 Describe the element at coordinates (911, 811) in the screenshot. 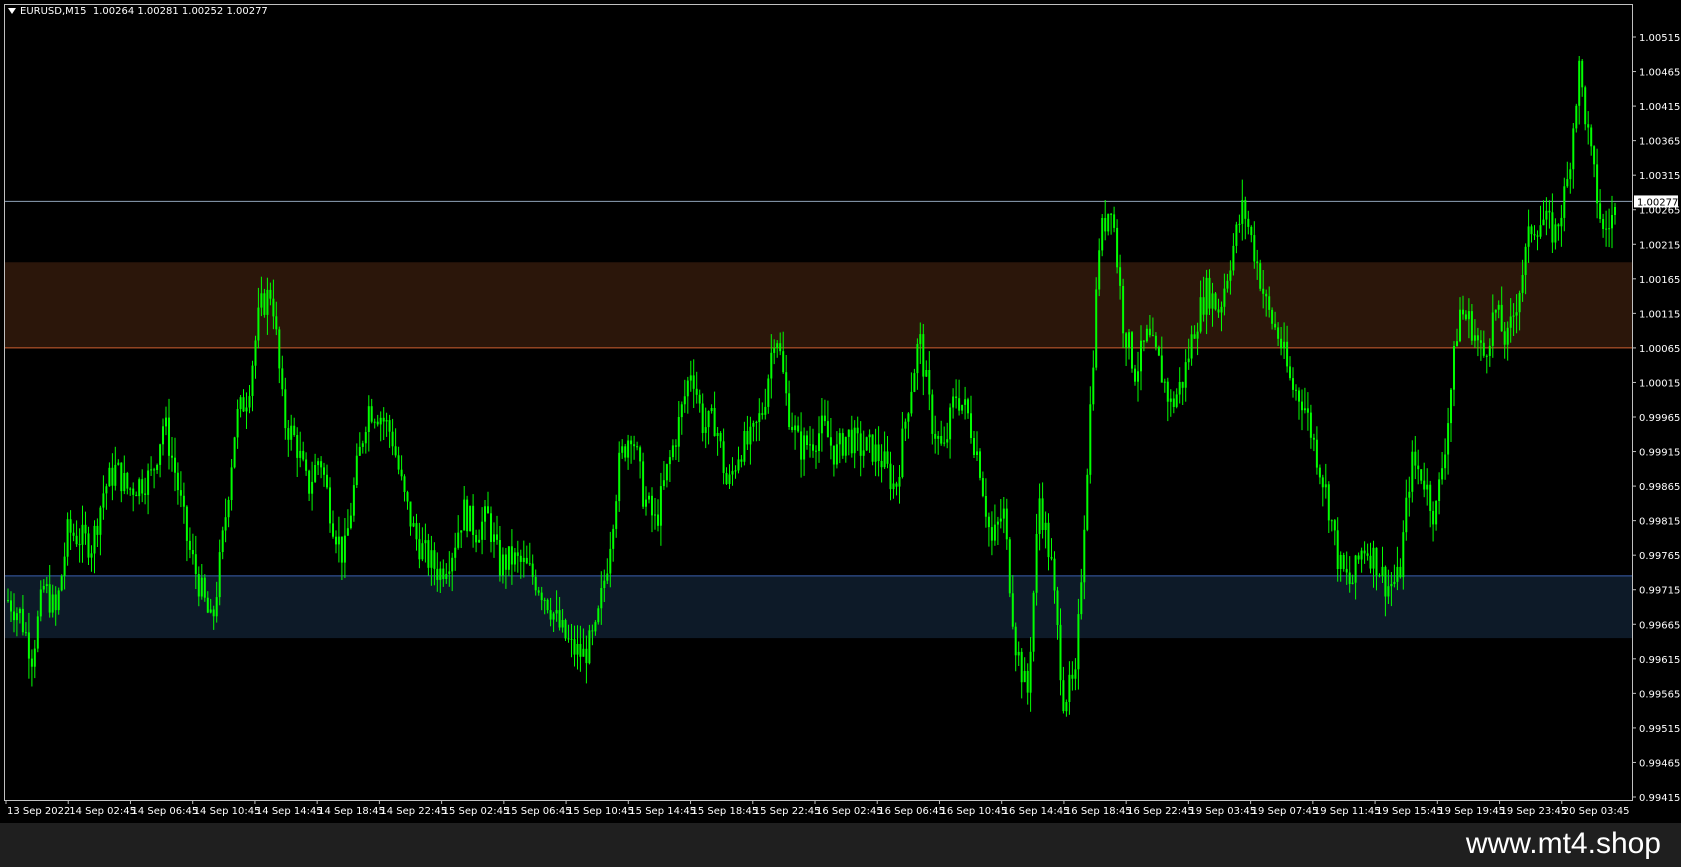

I see `x-tick-label: 16 Sep 06:45` at that location.